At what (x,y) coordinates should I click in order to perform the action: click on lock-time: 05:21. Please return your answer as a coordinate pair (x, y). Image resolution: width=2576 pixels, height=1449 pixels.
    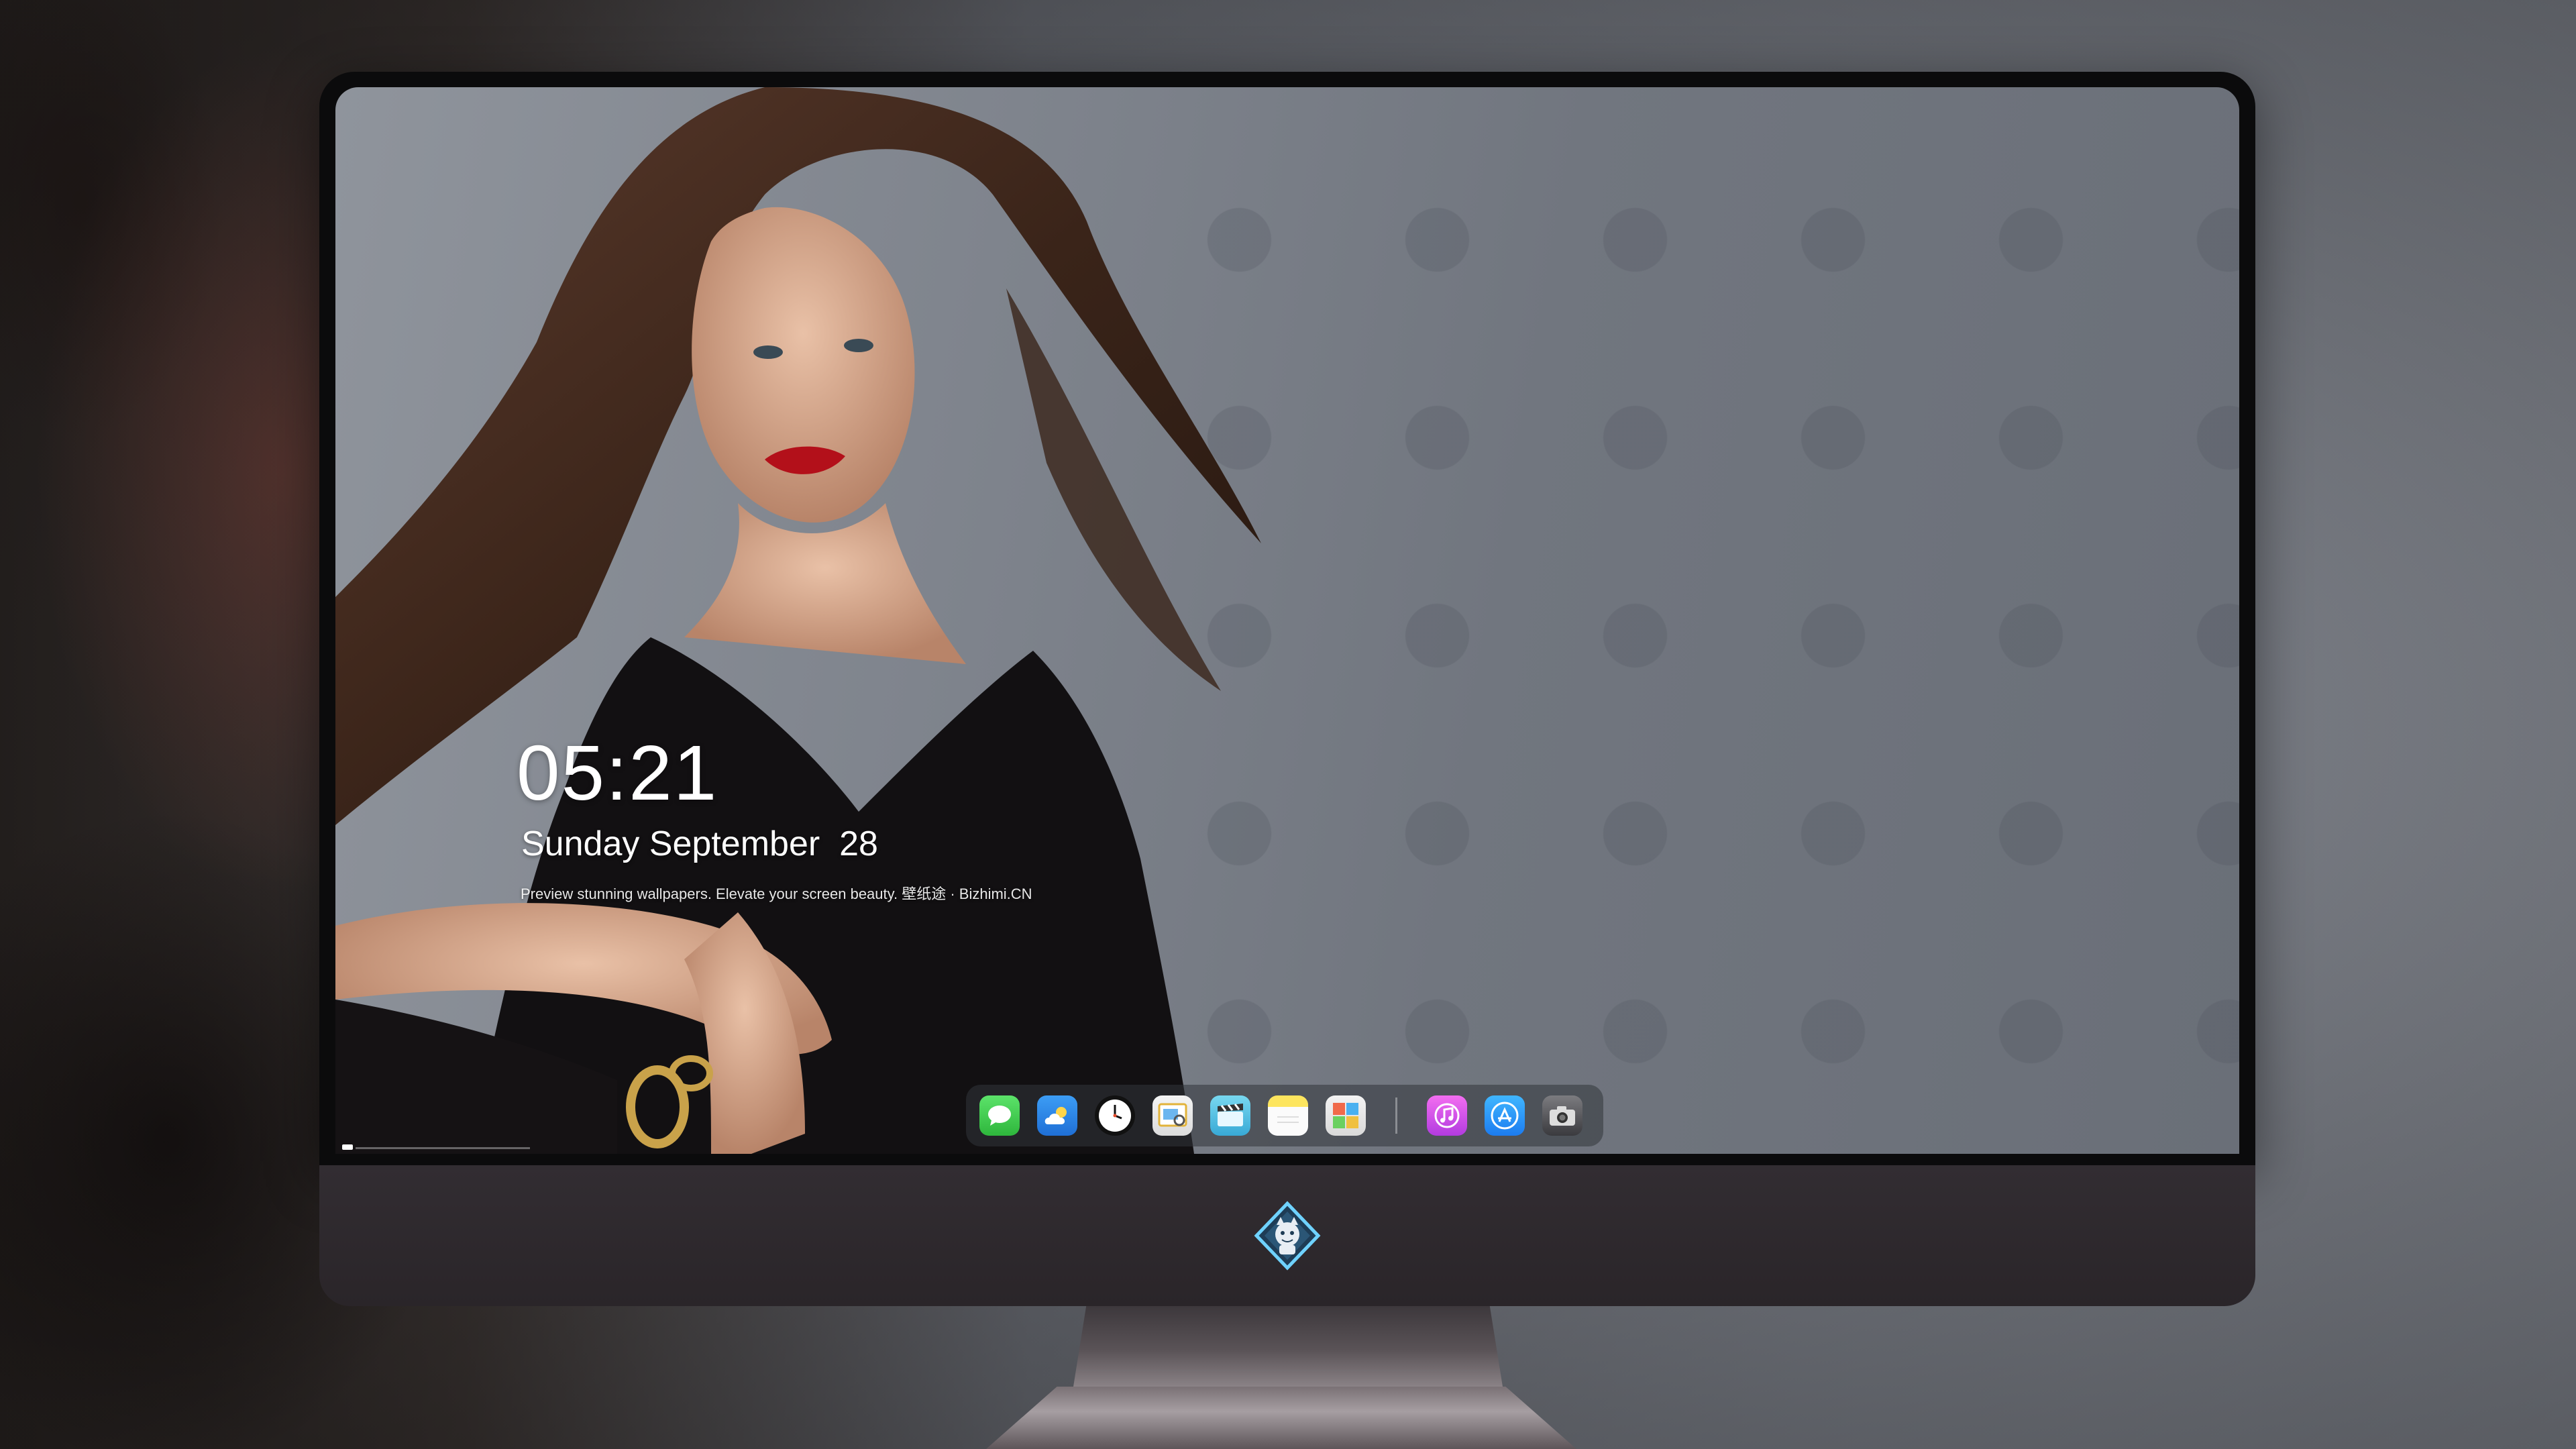
    Looking at the image, I should click on (617, 772).